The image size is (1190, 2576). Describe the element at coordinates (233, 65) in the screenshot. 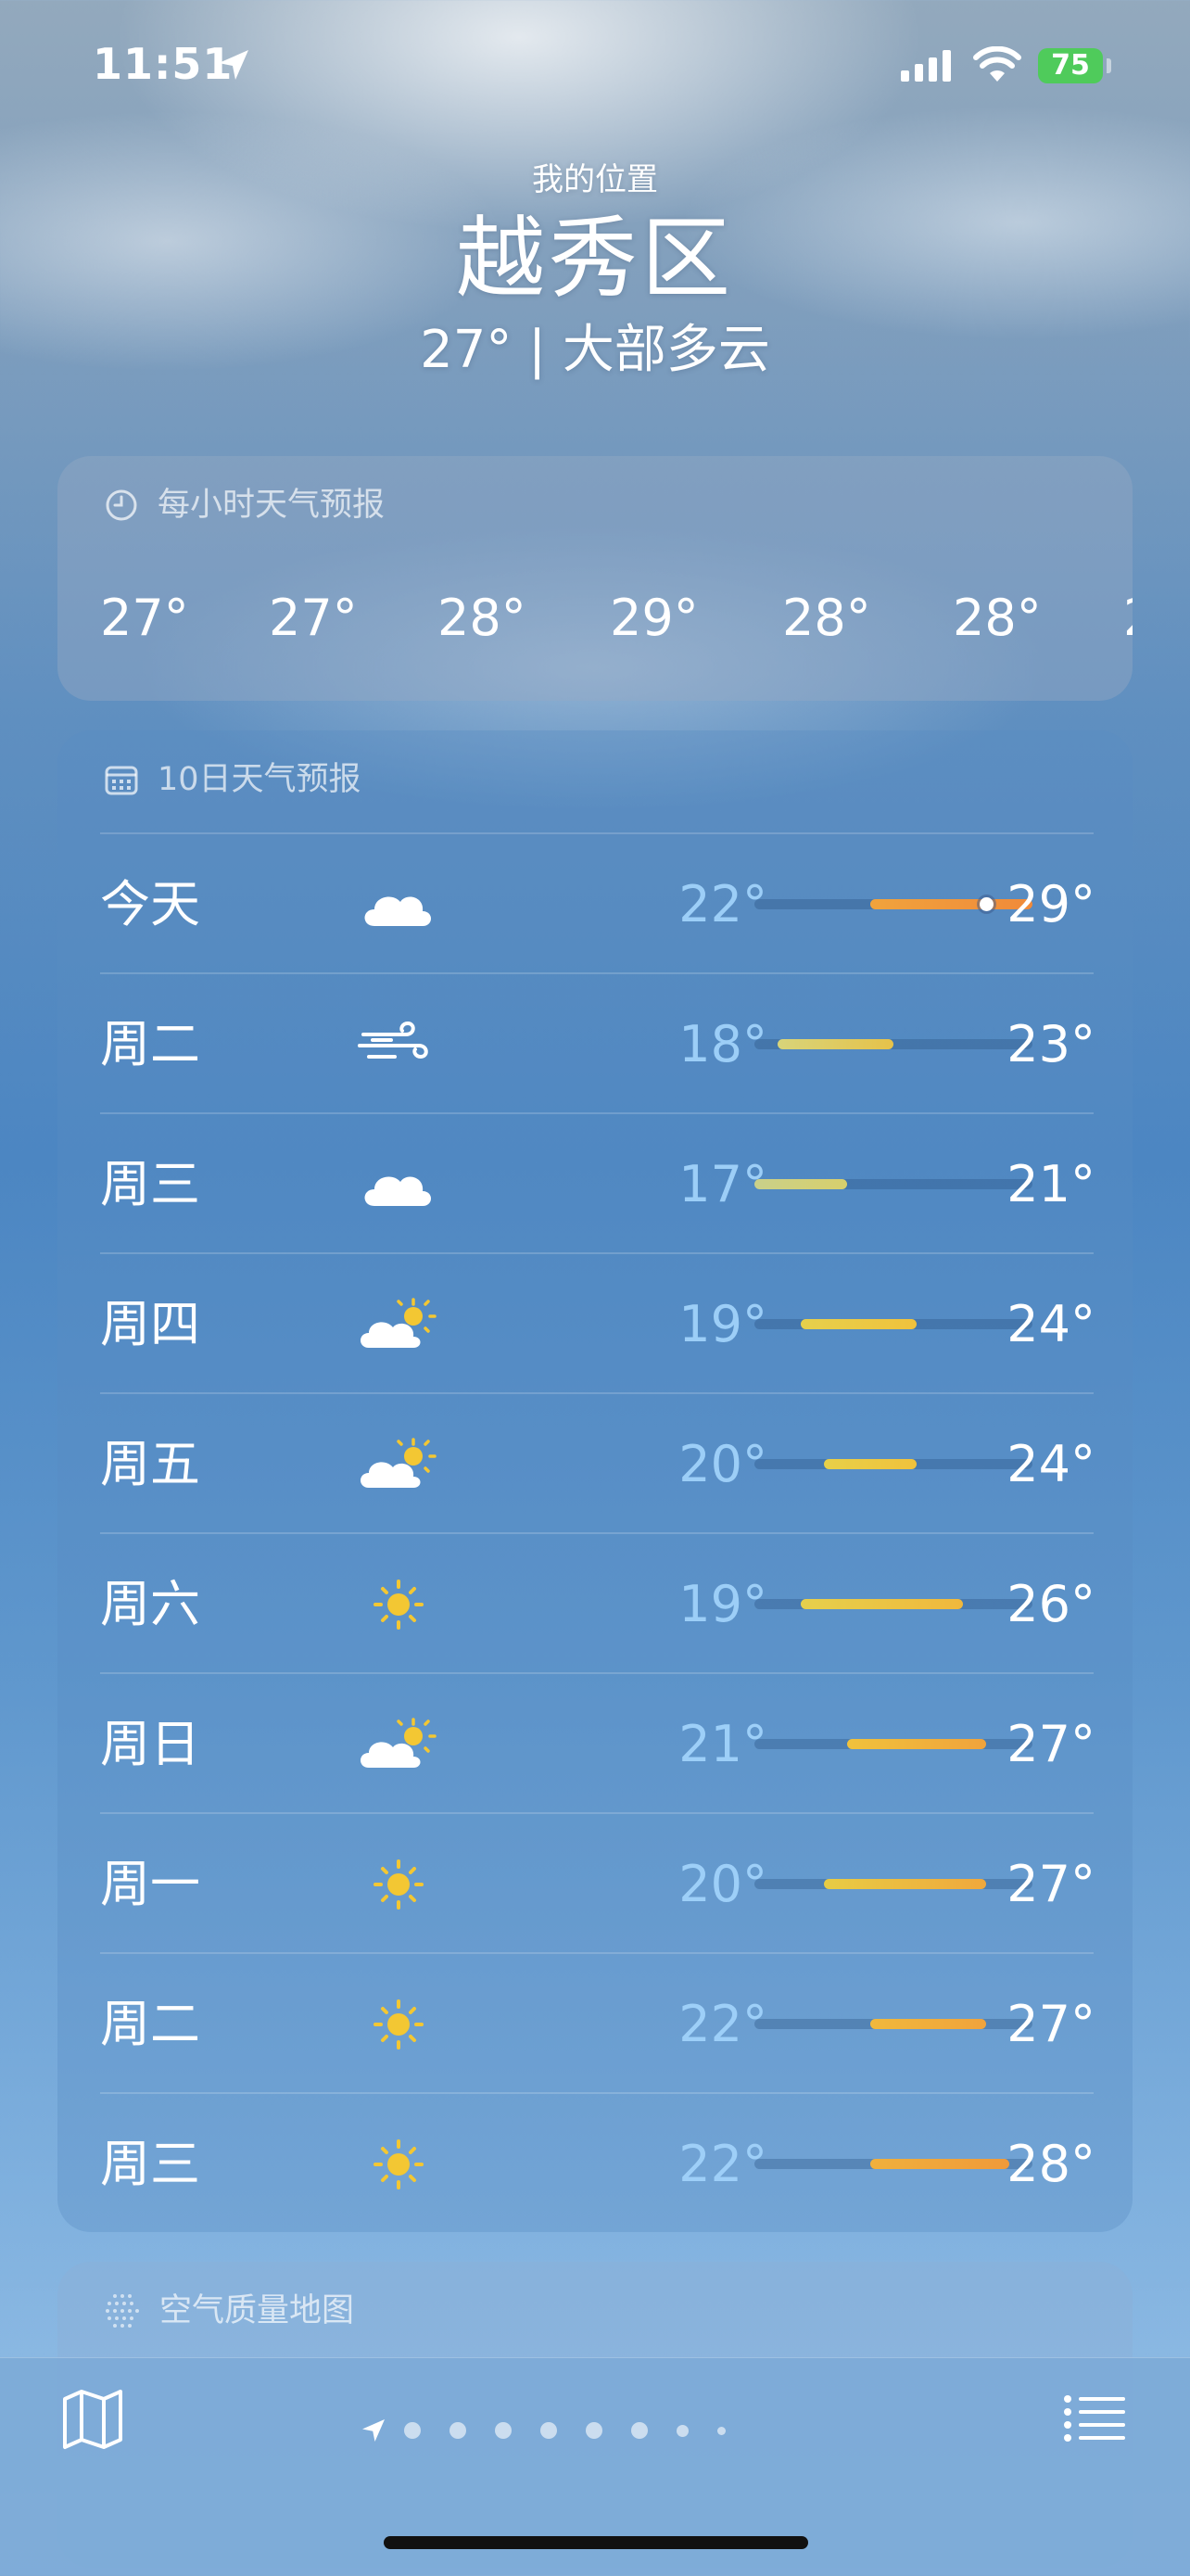

I see `location-arrow-icon` at that location.